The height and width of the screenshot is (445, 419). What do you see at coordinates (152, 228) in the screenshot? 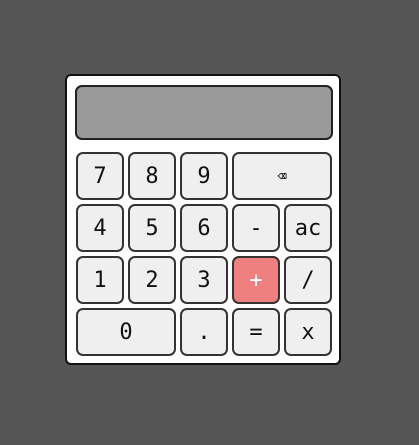
I see `key-5: 5` at bounding box center [152, 228].